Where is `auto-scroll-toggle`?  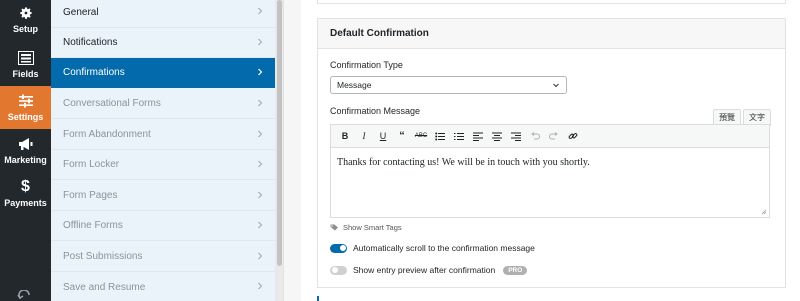 auto-scroll-toggle is located at coordinates (338, 248).